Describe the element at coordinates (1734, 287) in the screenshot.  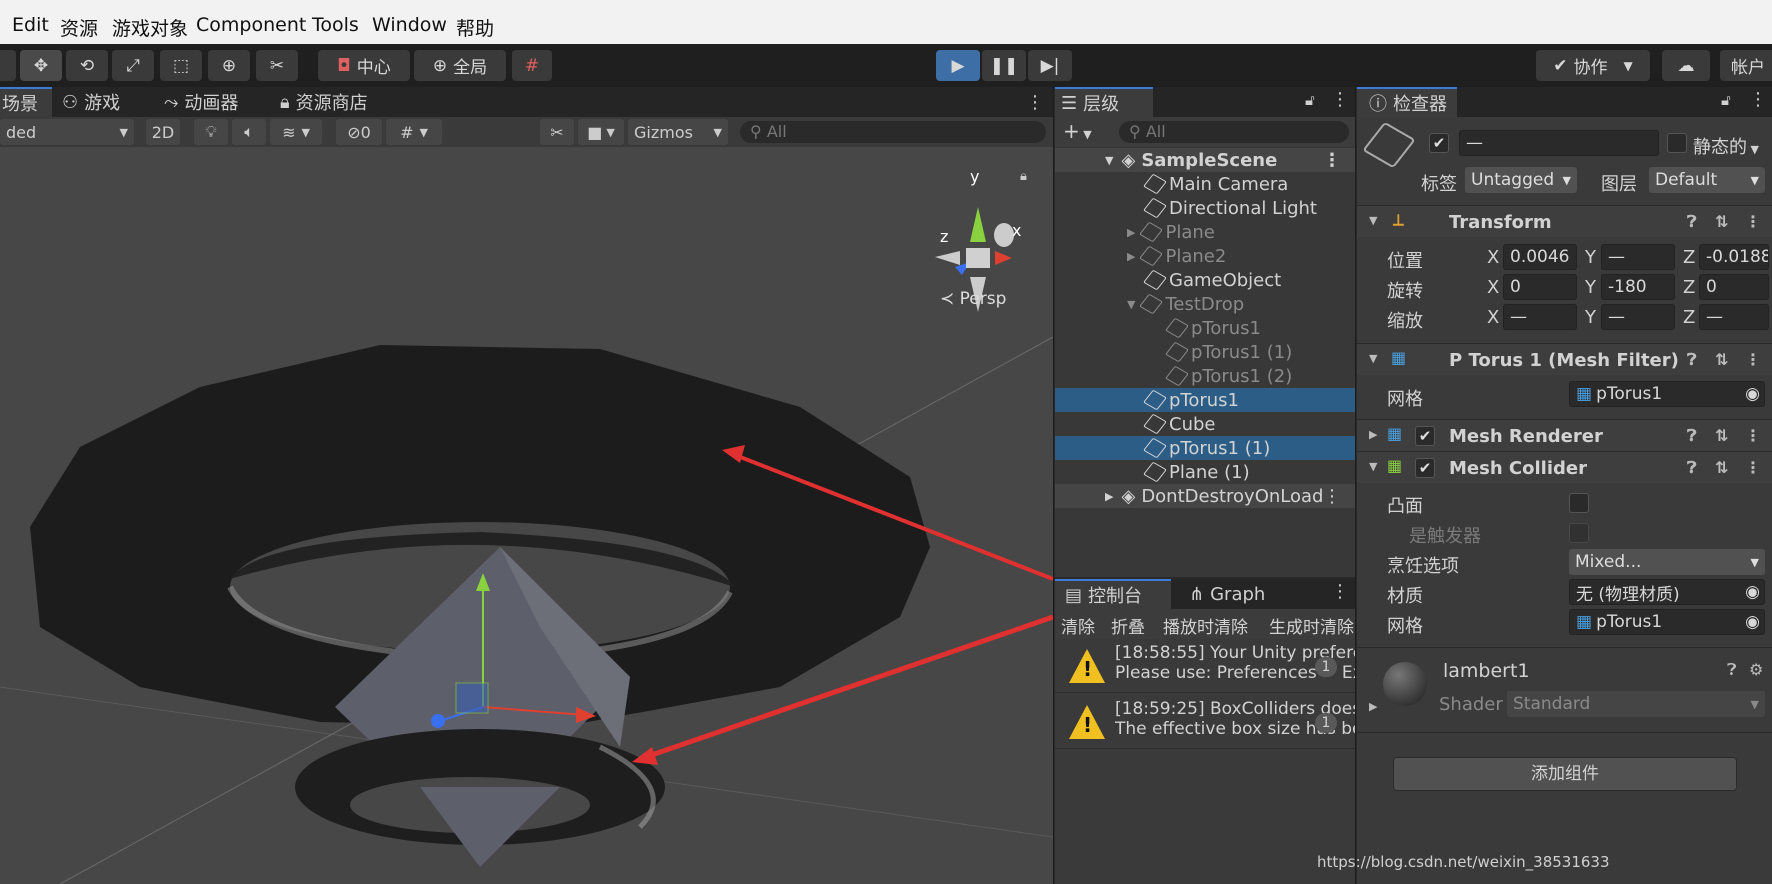
I see `rotation-z-field: 0` at that location.